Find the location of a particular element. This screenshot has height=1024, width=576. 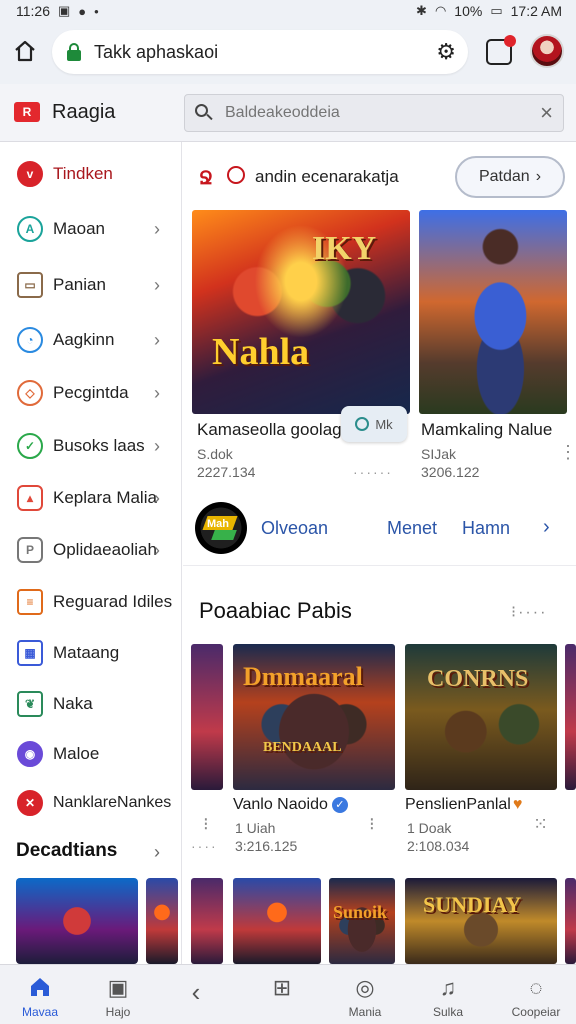

browser-toolbar: Takk aphaskaoi ⚙ is located at coordinates (288, 53).